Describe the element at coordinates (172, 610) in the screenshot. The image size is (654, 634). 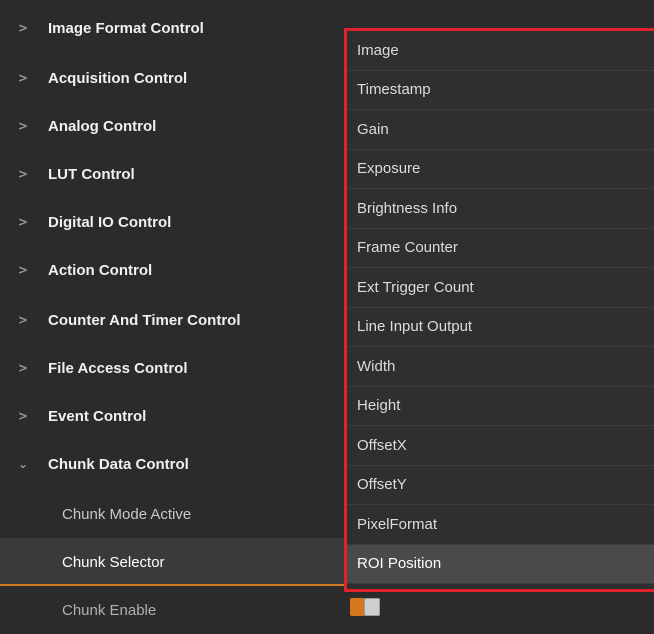
I see `tree-item-chunk-enable: Chunk Enable` at that location.